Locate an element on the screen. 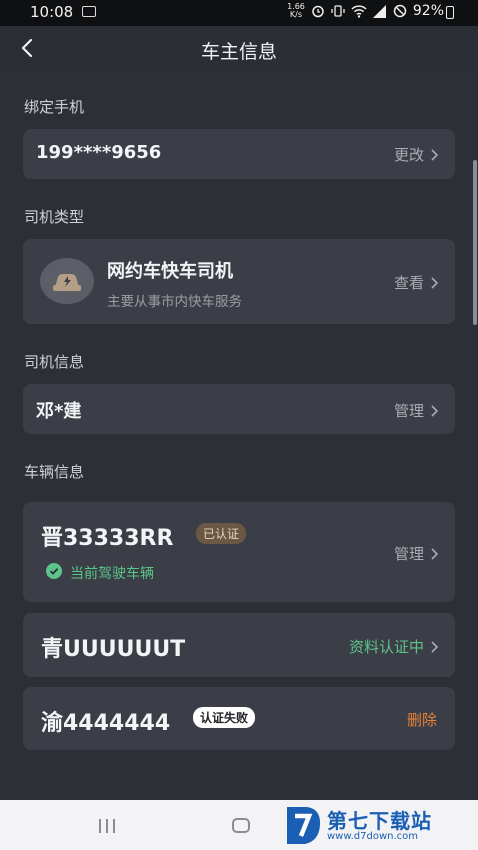  page-title: 车主信息 is located at coordinates (238, 52).